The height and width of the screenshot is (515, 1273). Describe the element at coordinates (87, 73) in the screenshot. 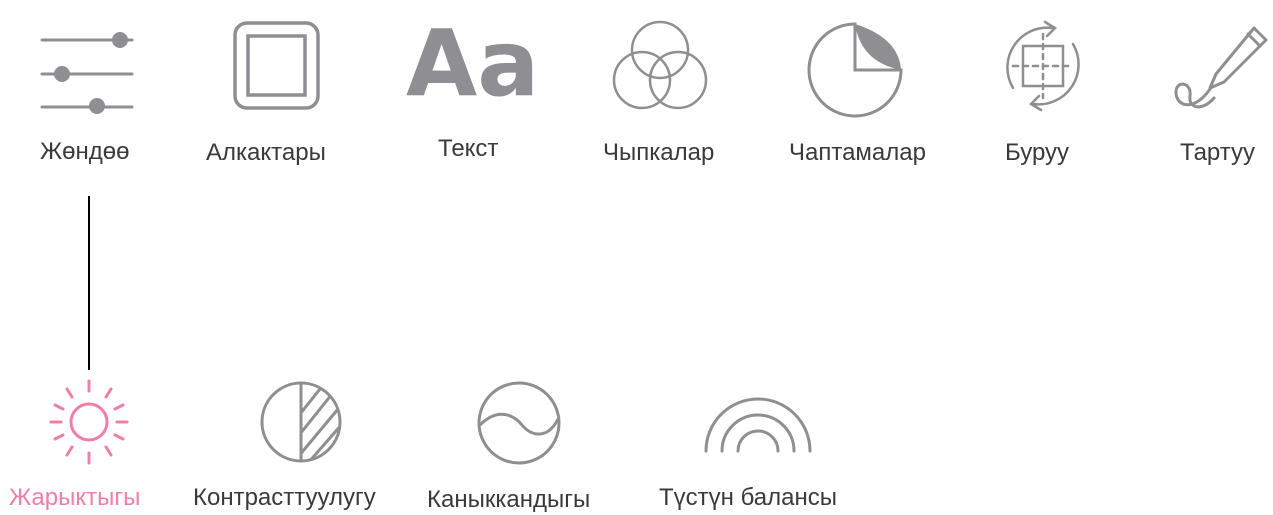

I see `sliders-icon` at that location.